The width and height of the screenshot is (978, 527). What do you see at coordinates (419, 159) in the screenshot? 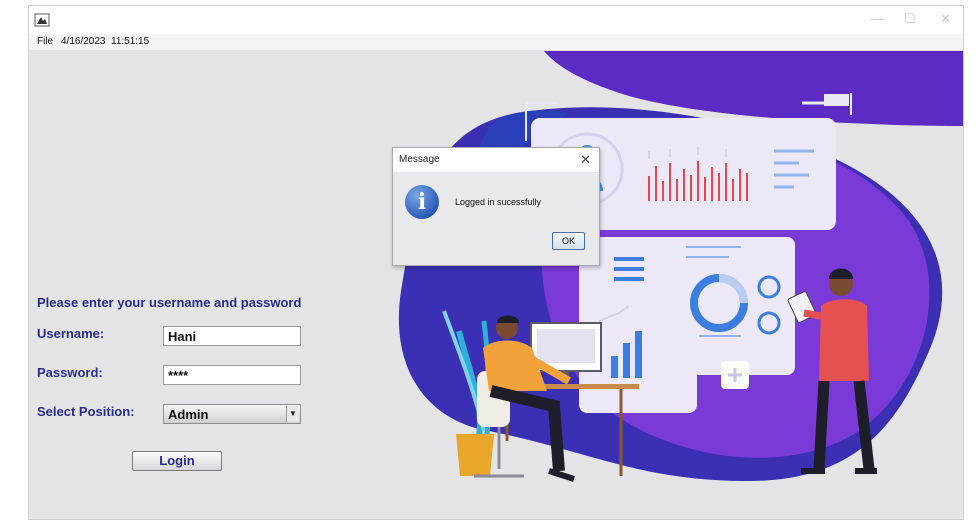
I see `dialog-title: Message` at bounding box center [419, 159].